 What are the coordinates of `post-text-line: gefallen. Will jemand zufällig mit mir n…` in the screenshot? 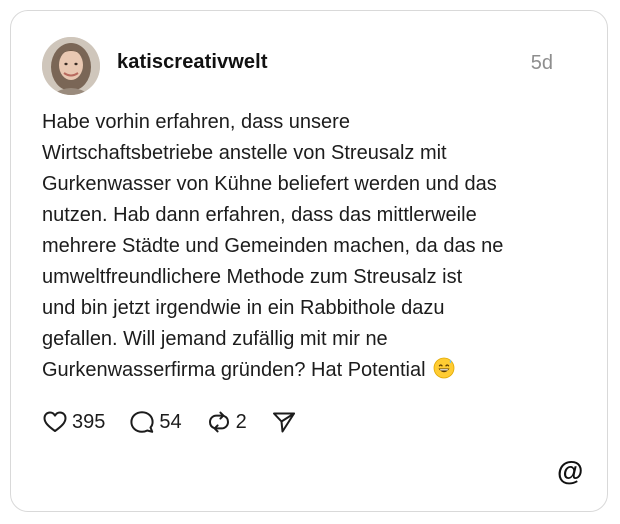 It's located at (215, 339).